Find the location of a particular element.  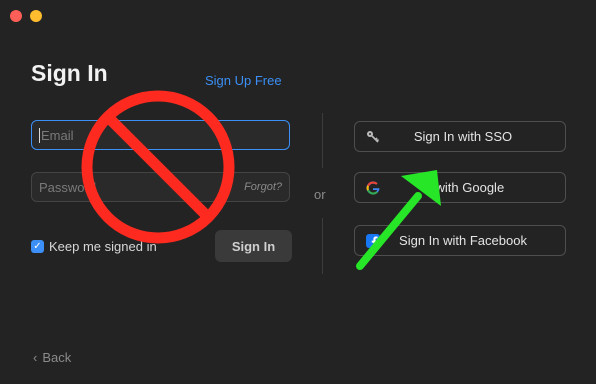

google-label: in with Google is located at coordinates (463, 187).